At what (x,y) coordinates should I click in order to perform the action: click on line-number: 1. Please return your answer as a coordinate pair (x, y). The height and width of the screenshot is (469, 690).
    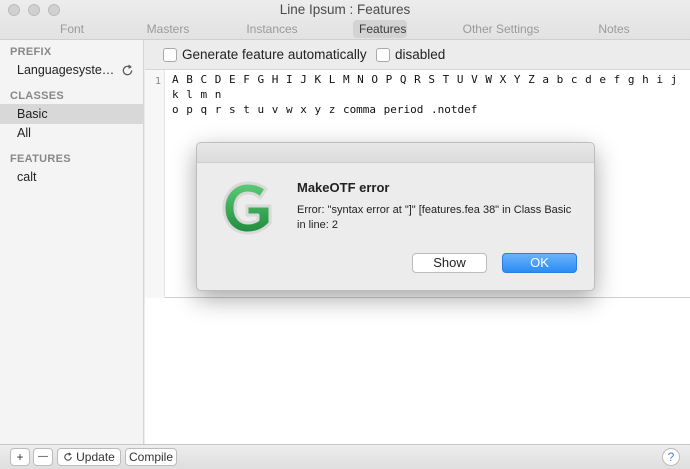
    Looking at the image, I should click on (158, 81).